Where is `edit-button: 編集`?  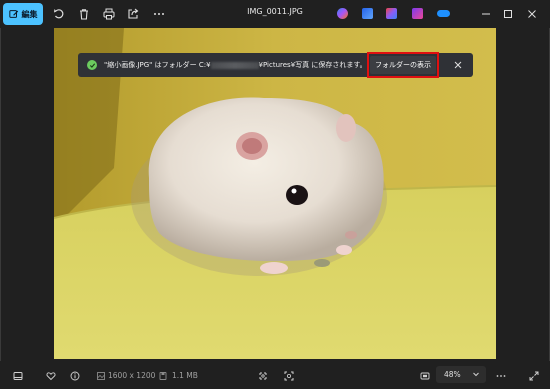
edit-button: 編集 is located at coordinates (23, 14).